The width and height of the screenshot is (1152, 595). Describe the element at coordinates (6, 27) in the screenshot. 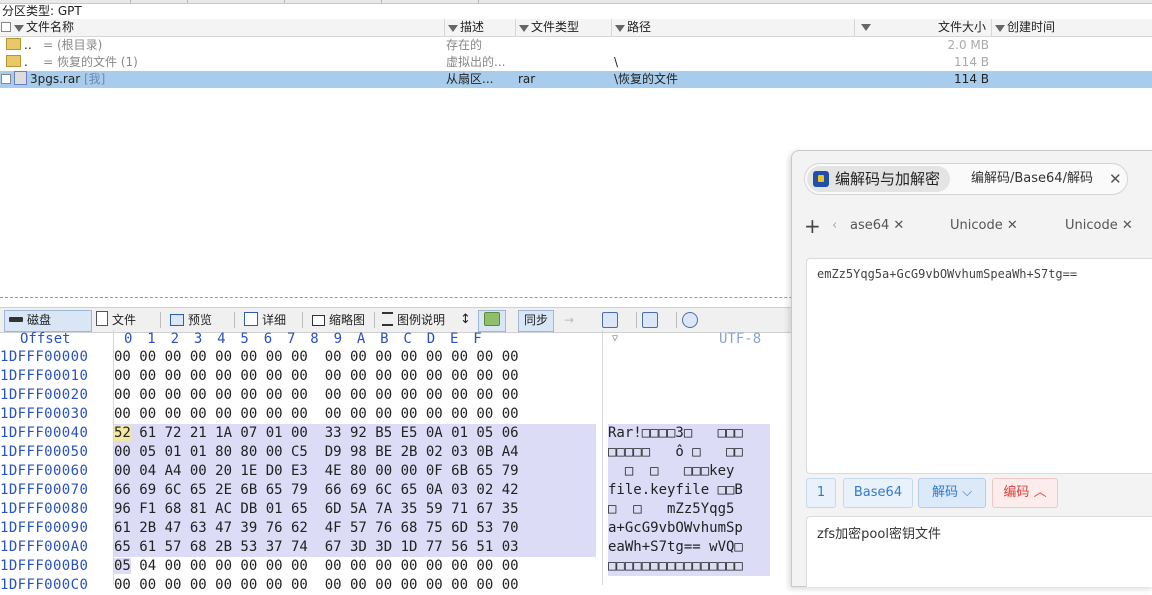

I see `select-all-checkbox` at that location.